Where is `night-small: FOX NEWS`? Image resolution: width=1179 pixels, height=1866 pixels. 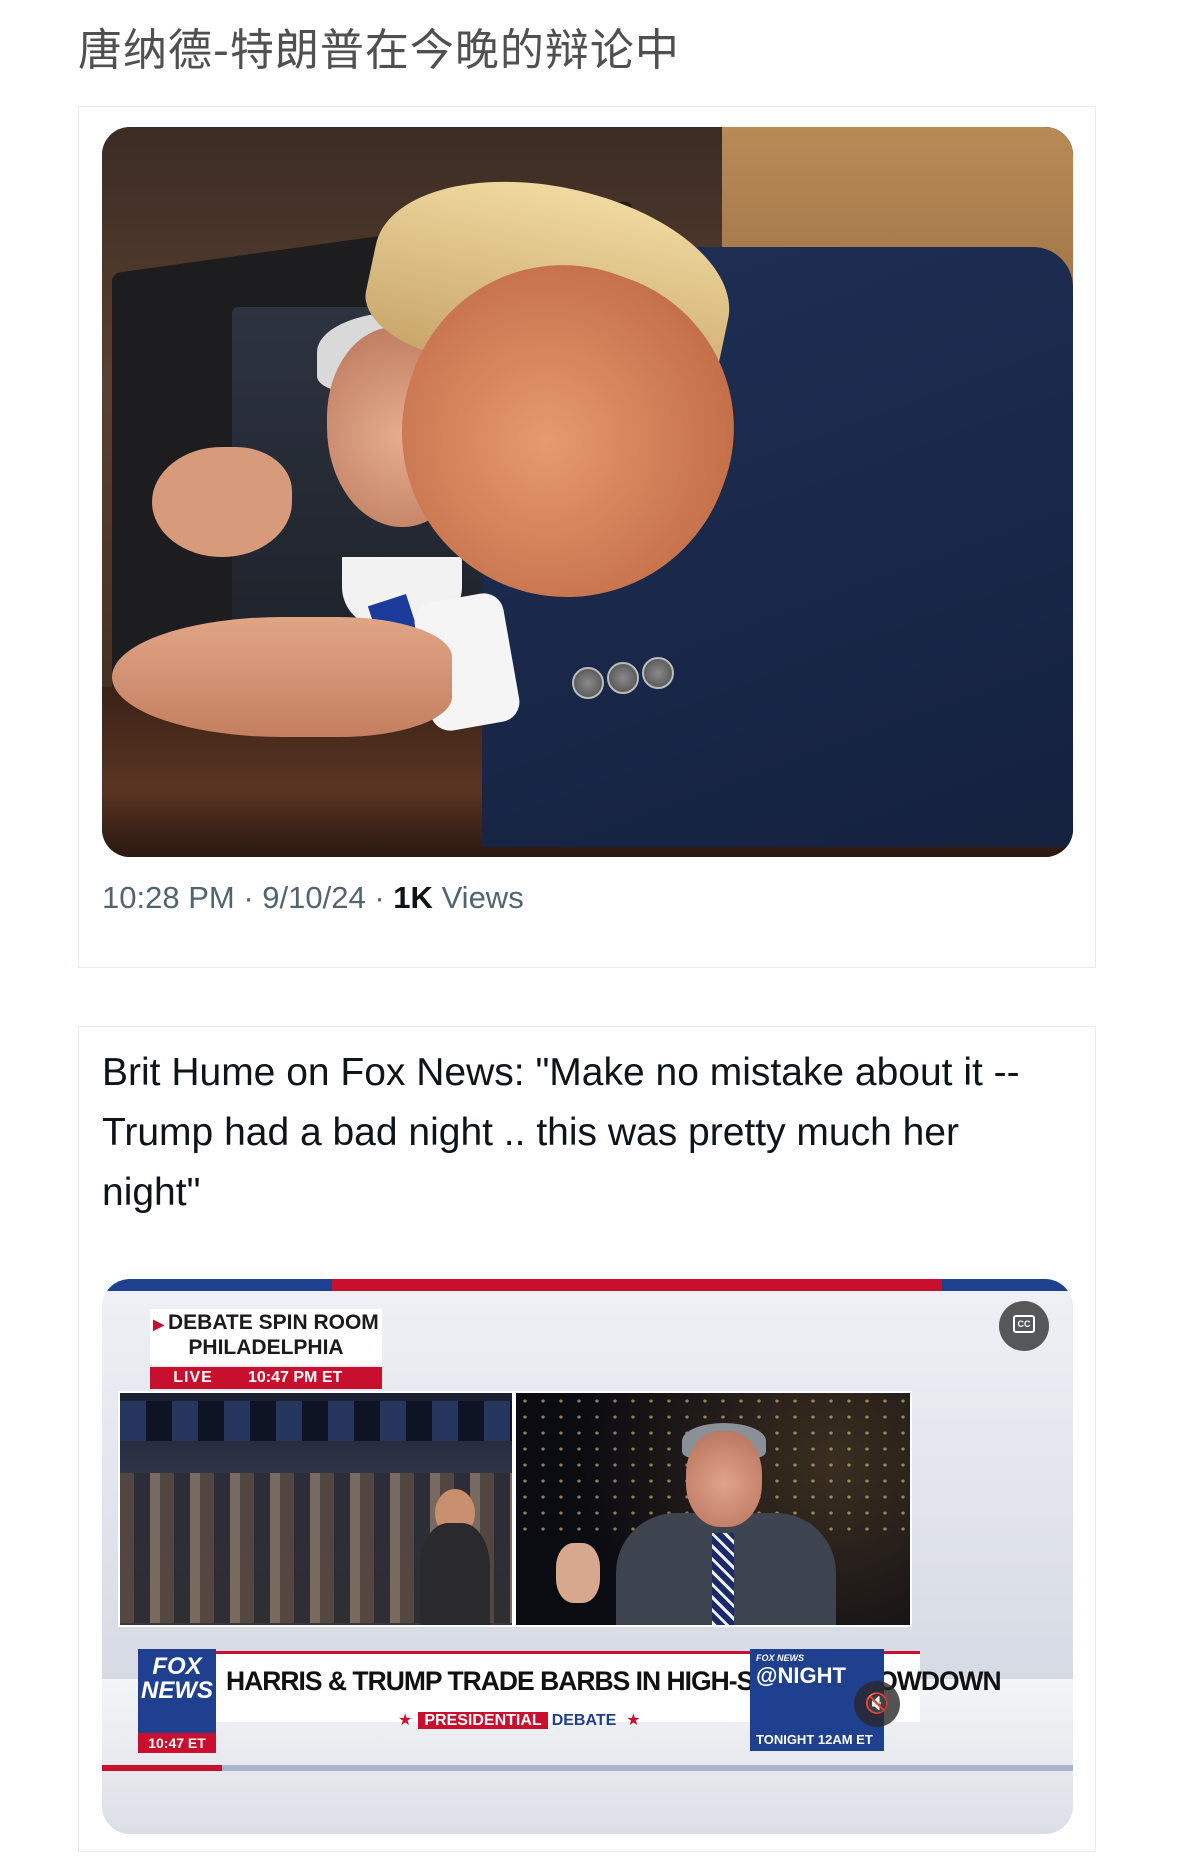
night-small: FOX NEWS is located at coordinates (780, 1658).